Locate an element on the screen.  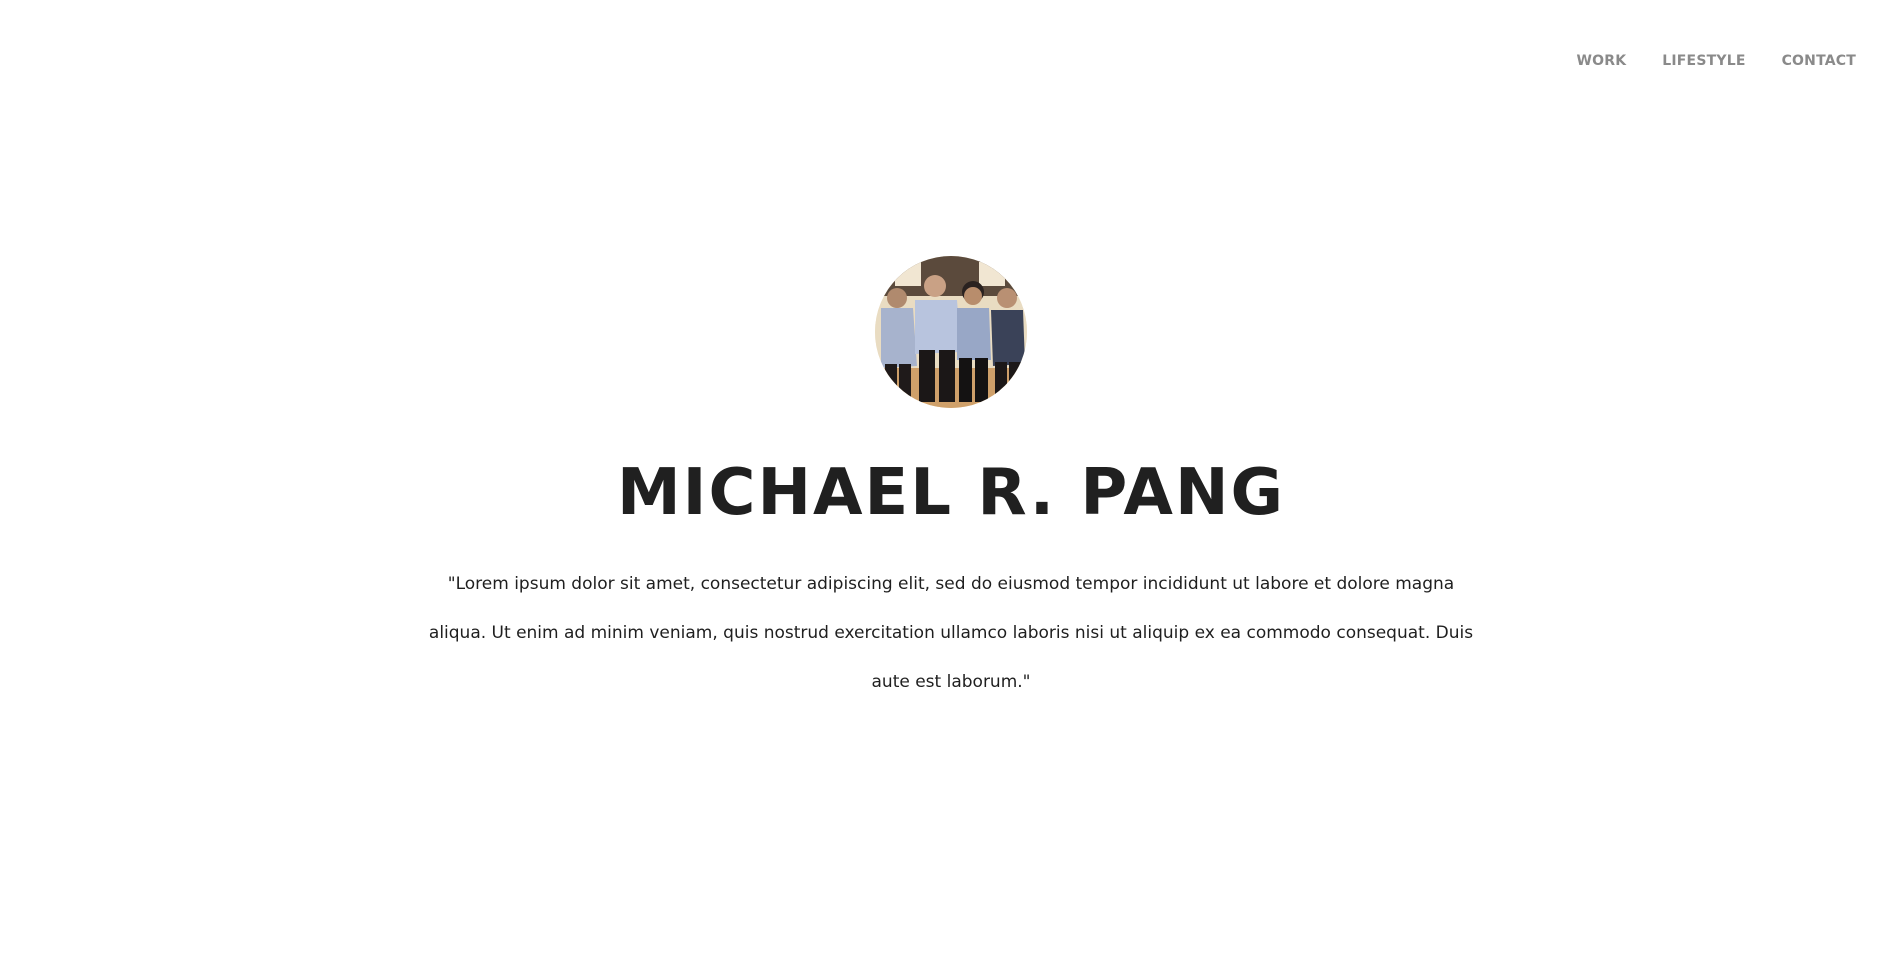
nav-link-lifestyle: LIFESTYLE is located at coordinates (1703, 61).